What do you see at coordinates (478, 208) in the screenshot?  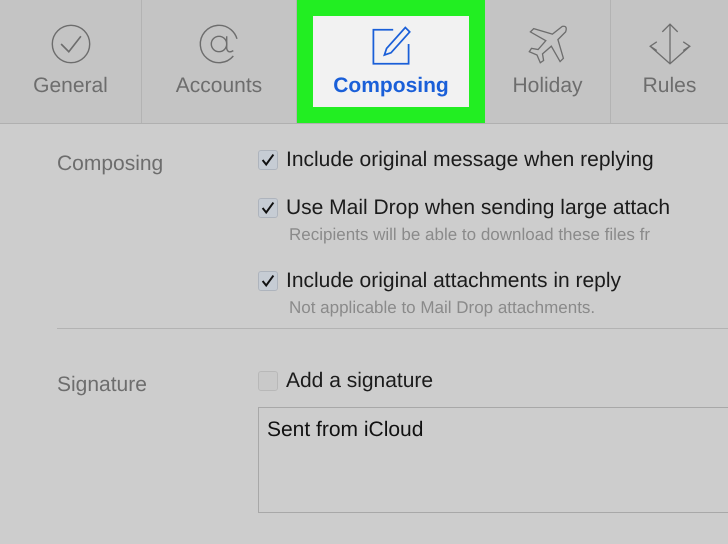 I see `option-label: Use Mail Drop when sending large attach` at bounding box center [478, 208].